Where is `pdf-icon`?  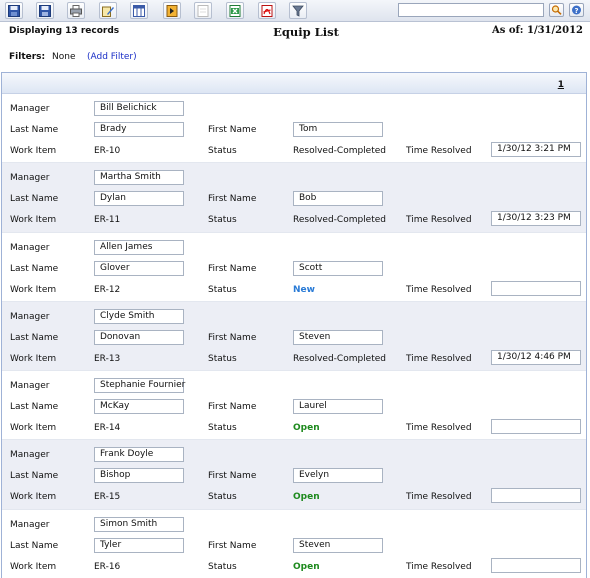 pdf-icon is located at coordinates (267, 11).